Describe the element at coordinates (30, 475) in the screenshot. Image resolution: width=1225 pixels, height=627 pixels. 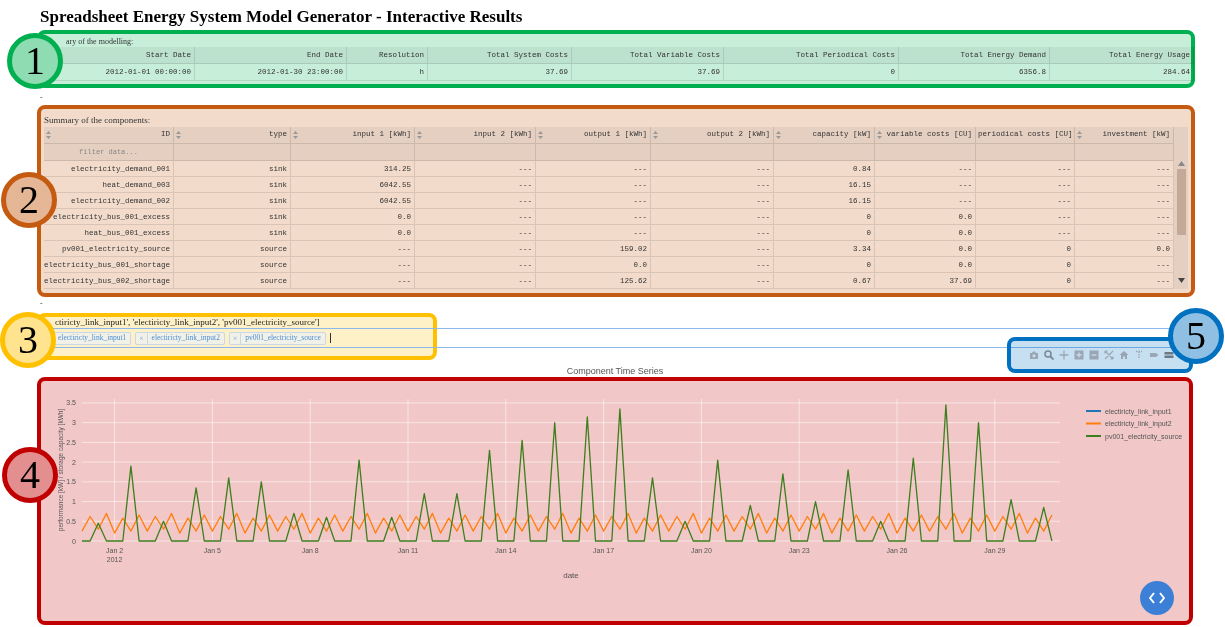
I see `callout-number: 4` at that location.